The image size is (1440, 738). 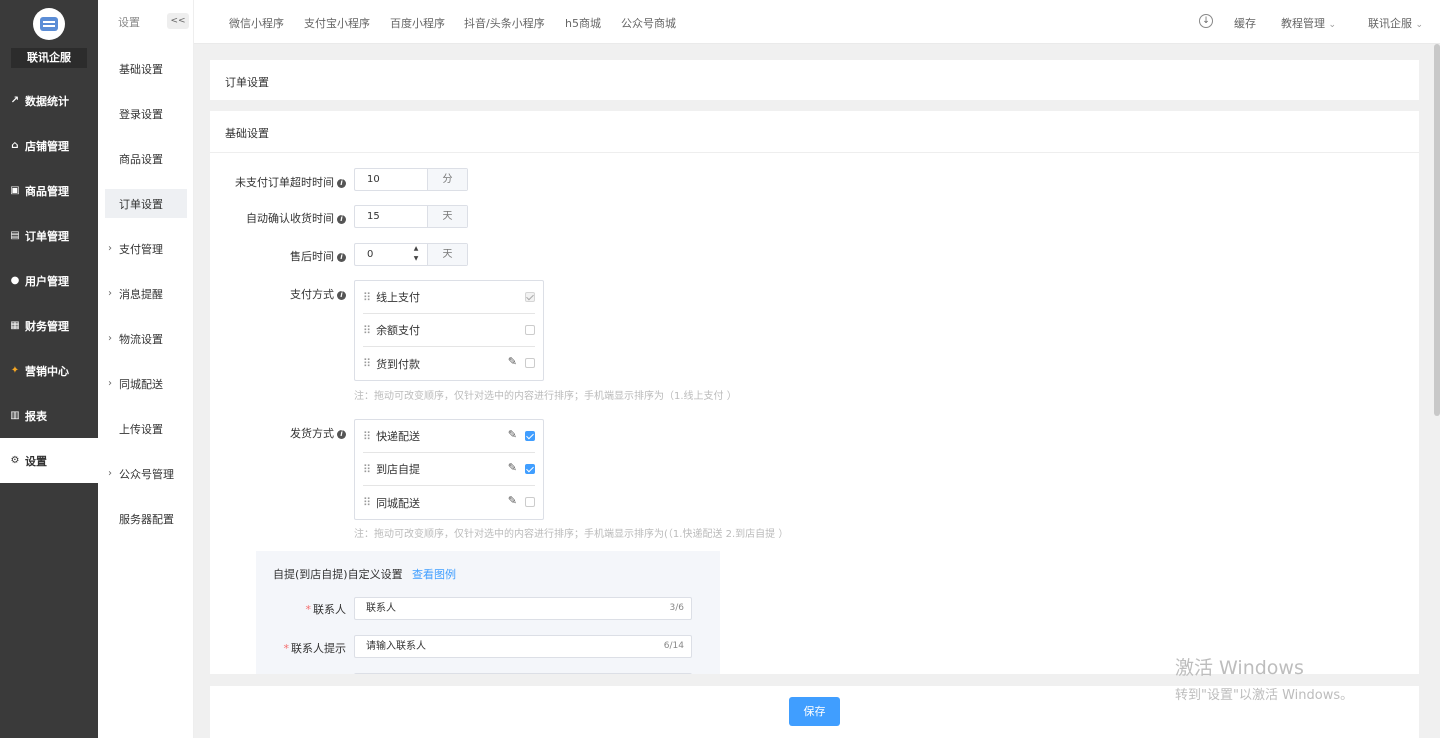 I want to click on tab-baidu: 百度小程序, so click(x=417, y=23).